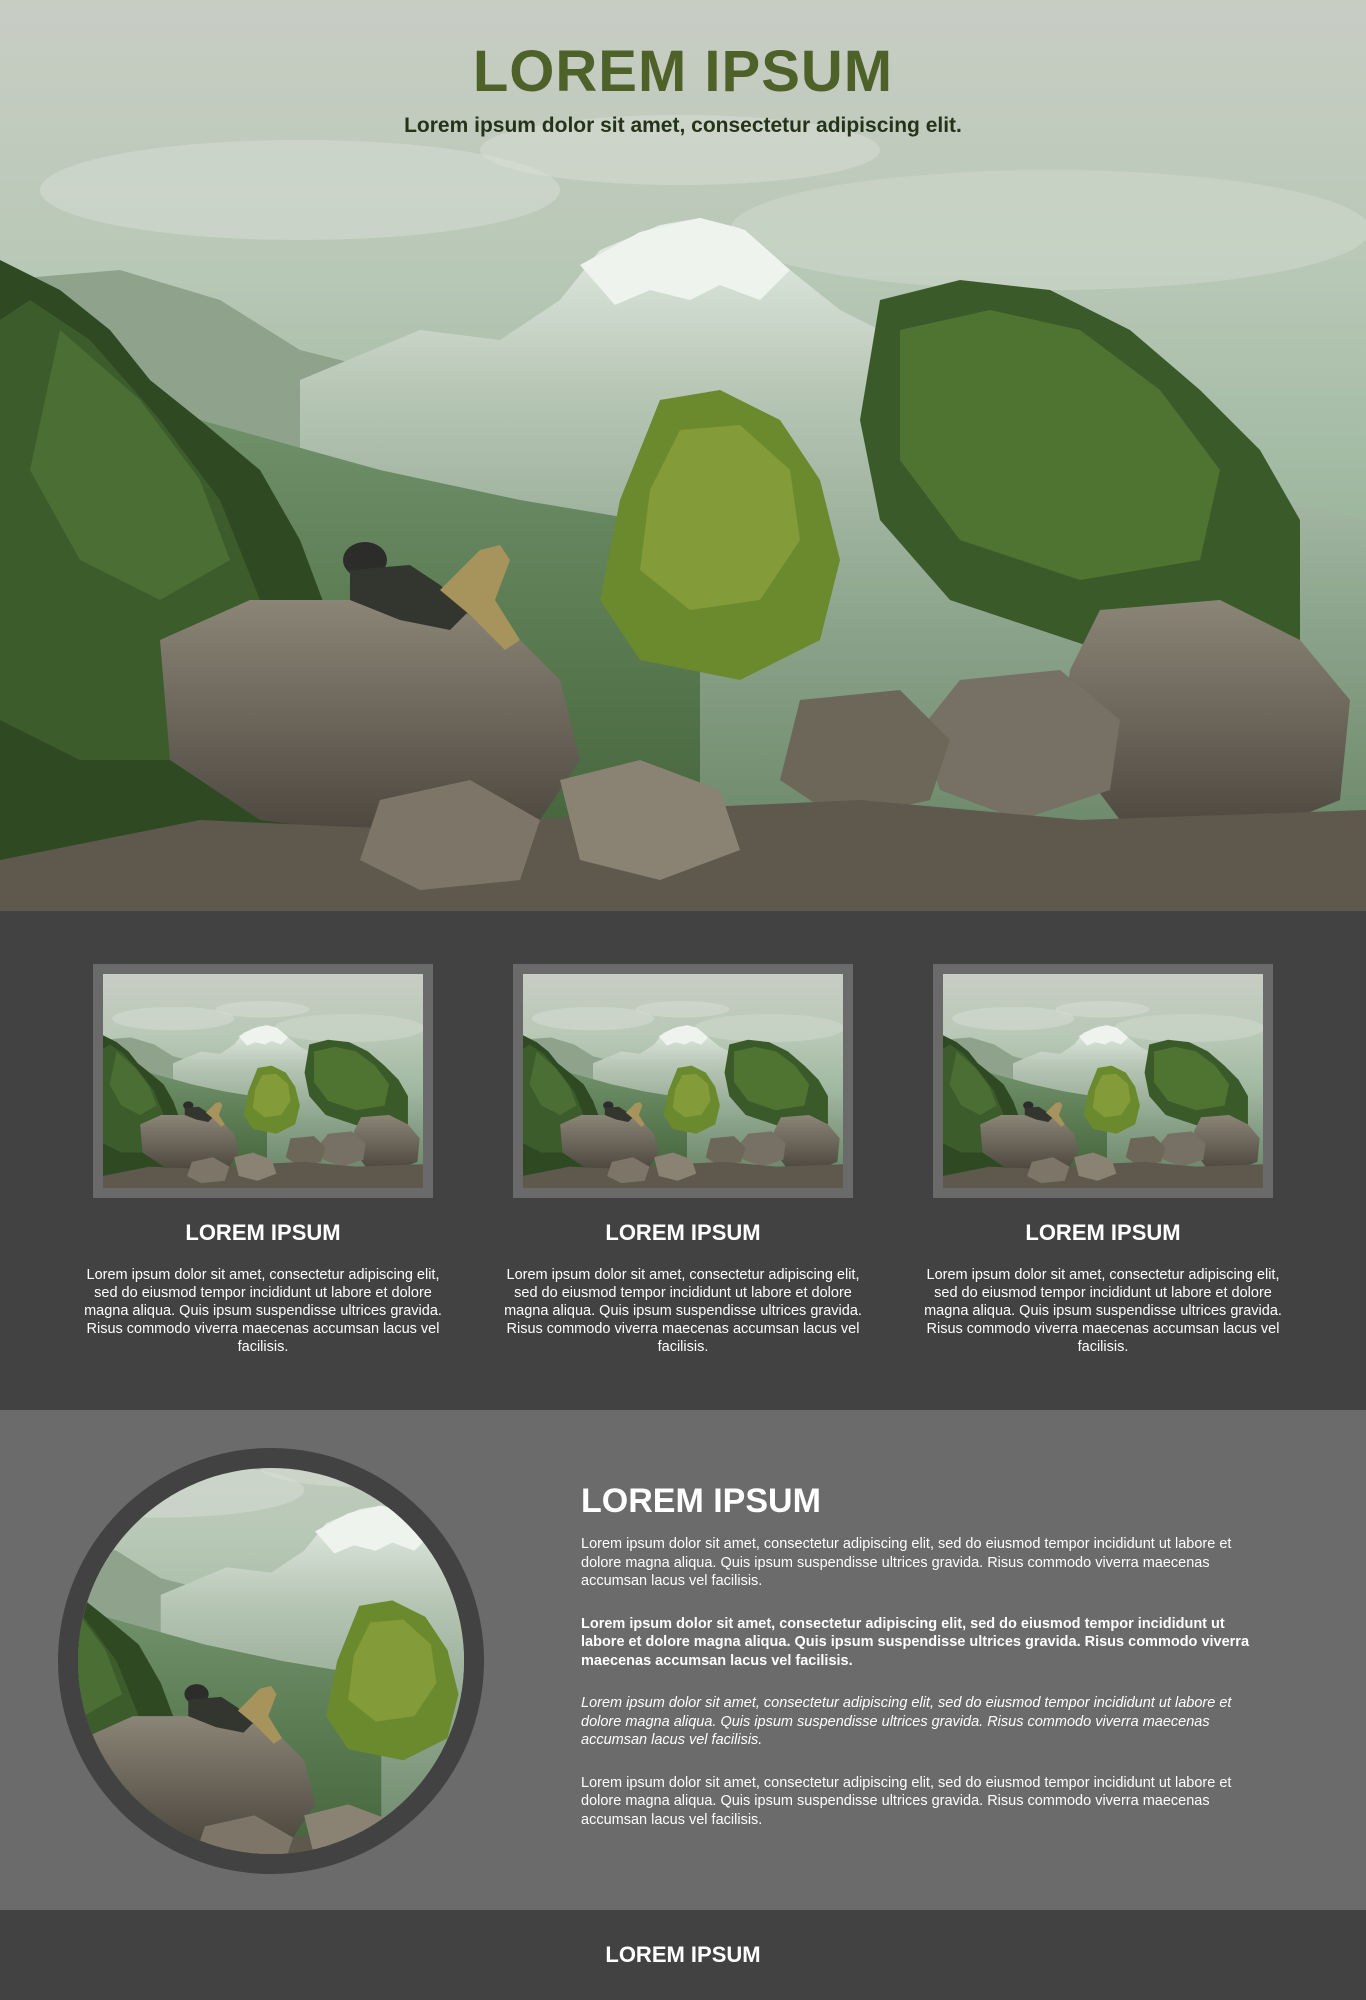  I want to click on footer: LOREM IPSUM, so click(683, 1955).